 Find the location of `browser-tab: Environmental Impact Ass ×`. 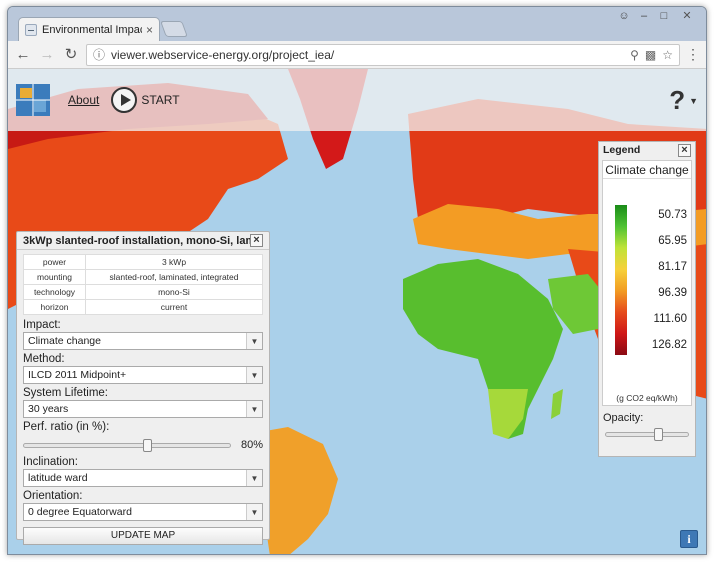

browser-tab: Environmental Impact Ass × is located at coordinates (89, 29).